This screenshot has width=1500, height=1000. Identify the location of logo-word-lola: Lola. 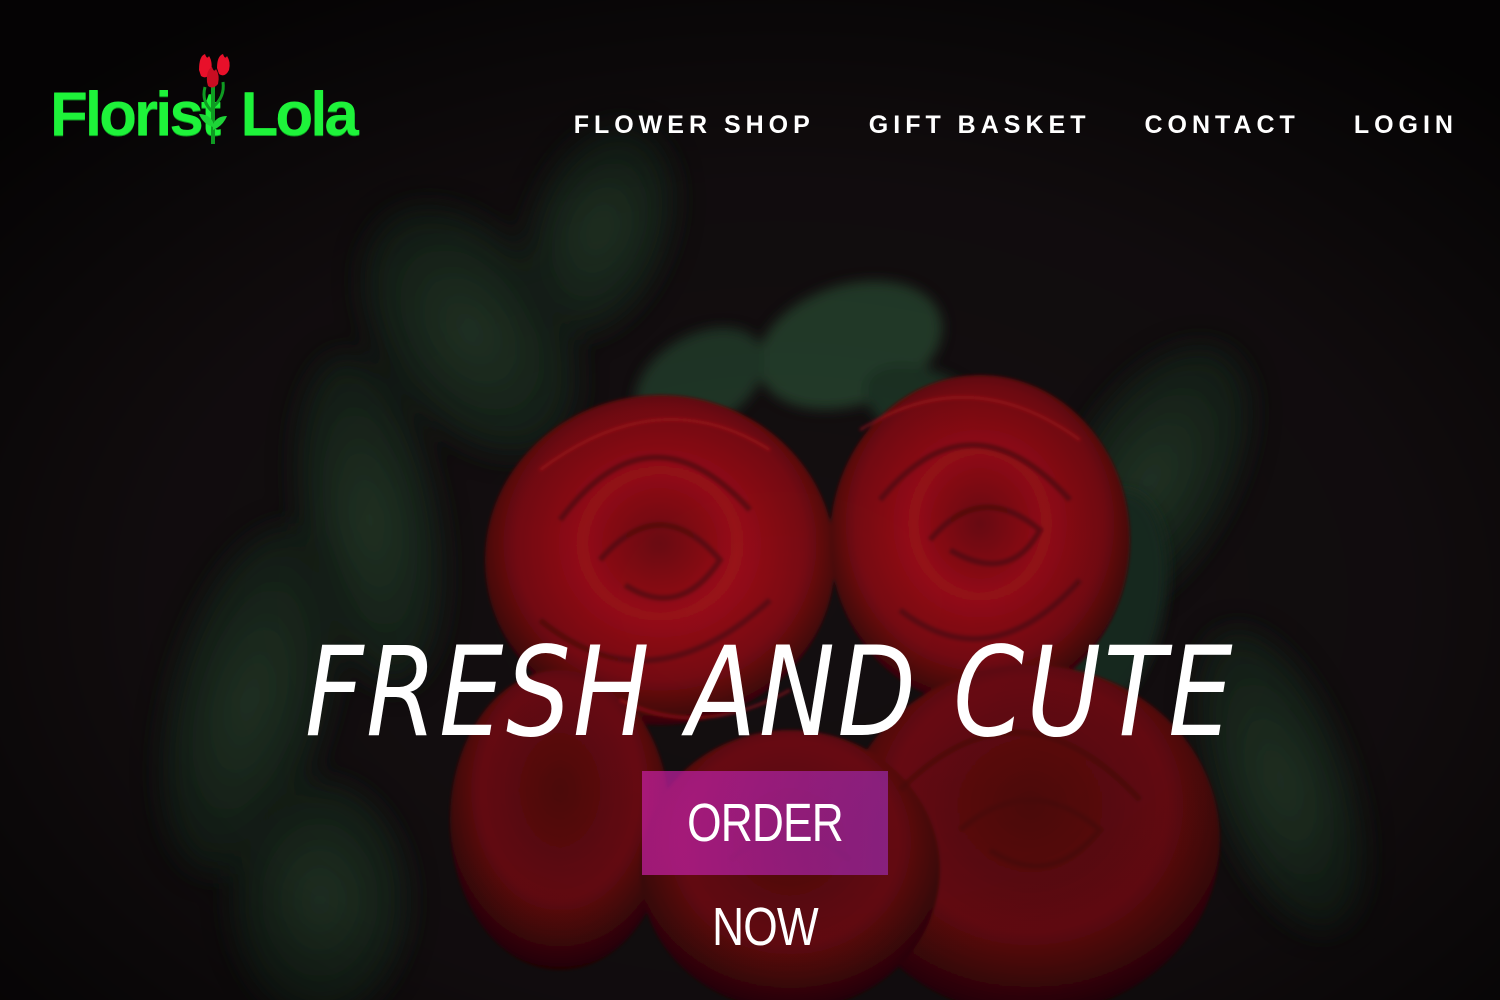
(299, 114).